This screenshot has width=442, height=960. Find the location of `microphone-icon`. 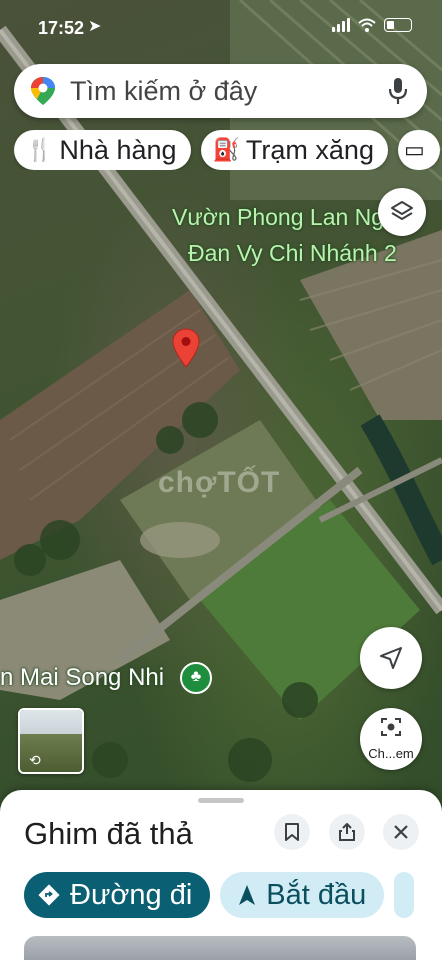

microphone-icon is located at coordinates (398, 91).